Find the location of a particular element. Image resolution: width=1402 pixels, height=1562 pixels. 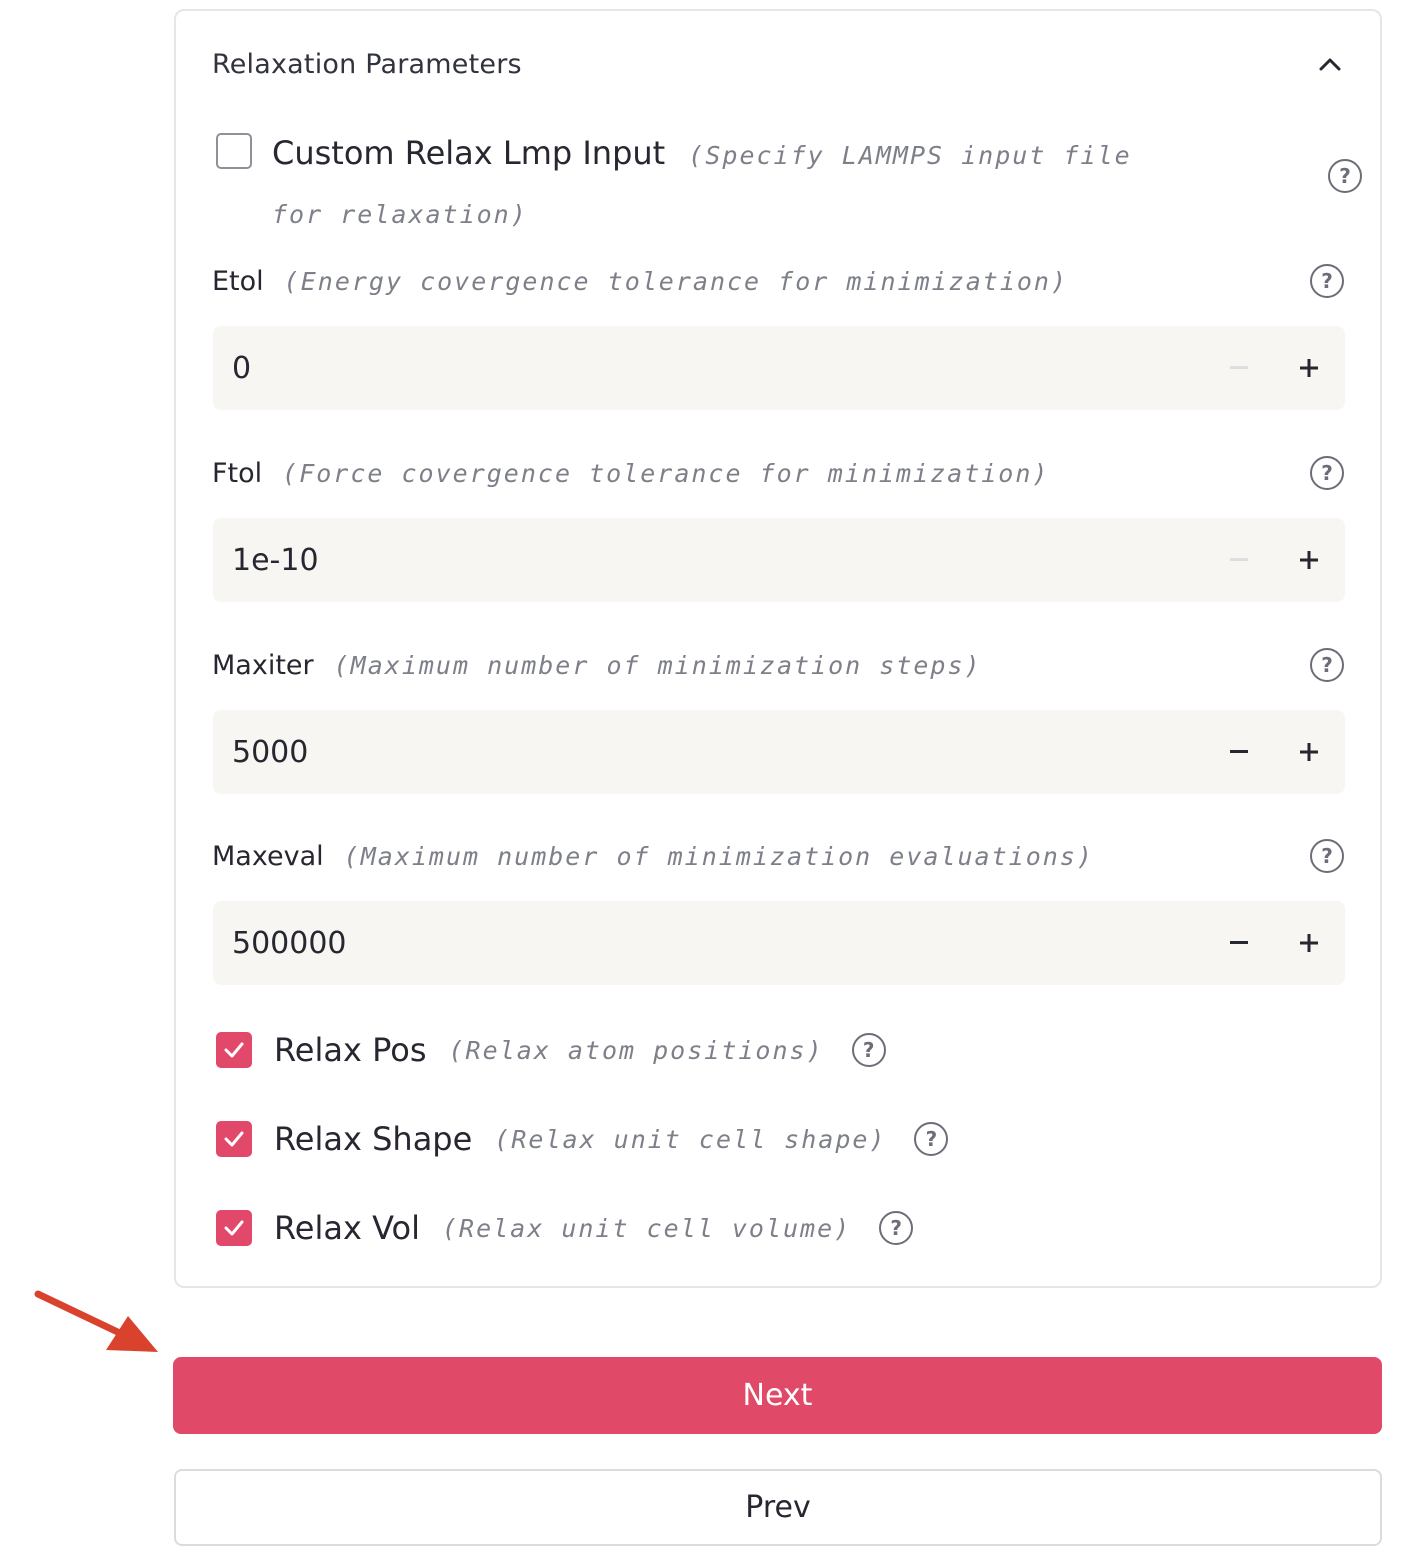

prev-button: Prev is located at coordinates (778, 1507).